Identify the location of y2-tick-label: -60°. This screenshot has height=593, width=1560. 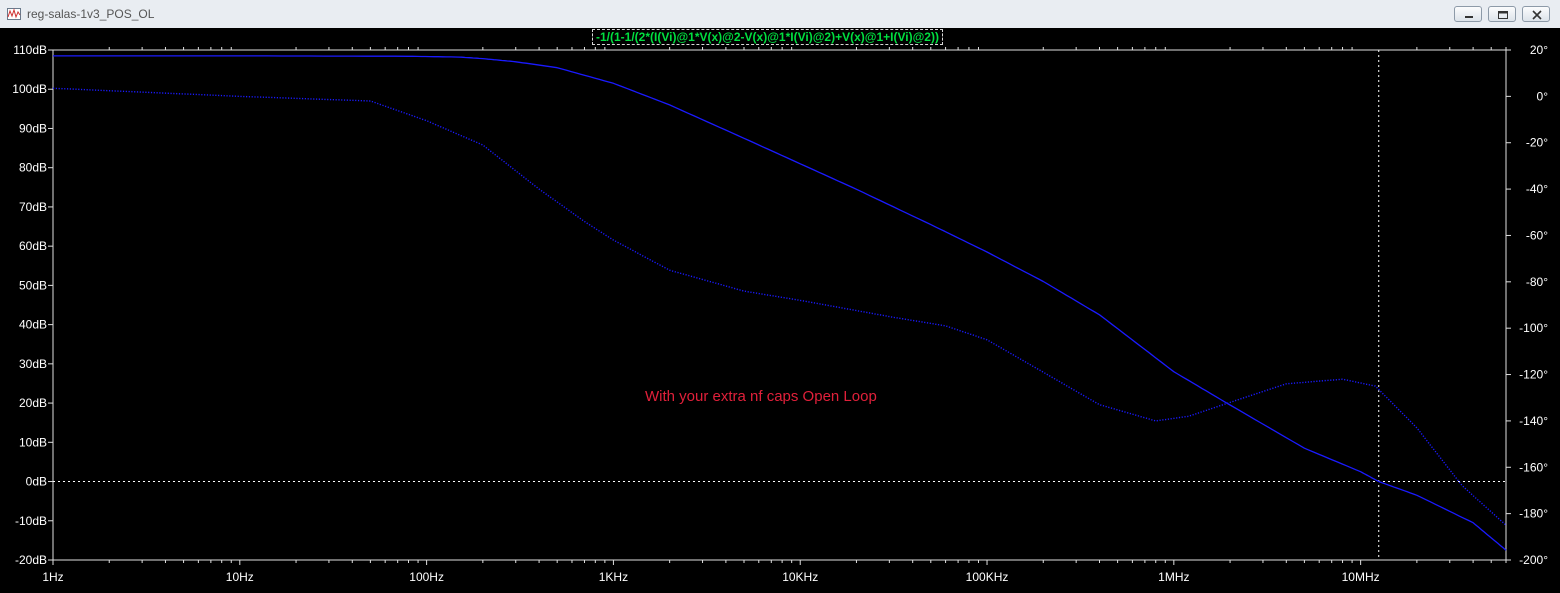
(1537, 235).